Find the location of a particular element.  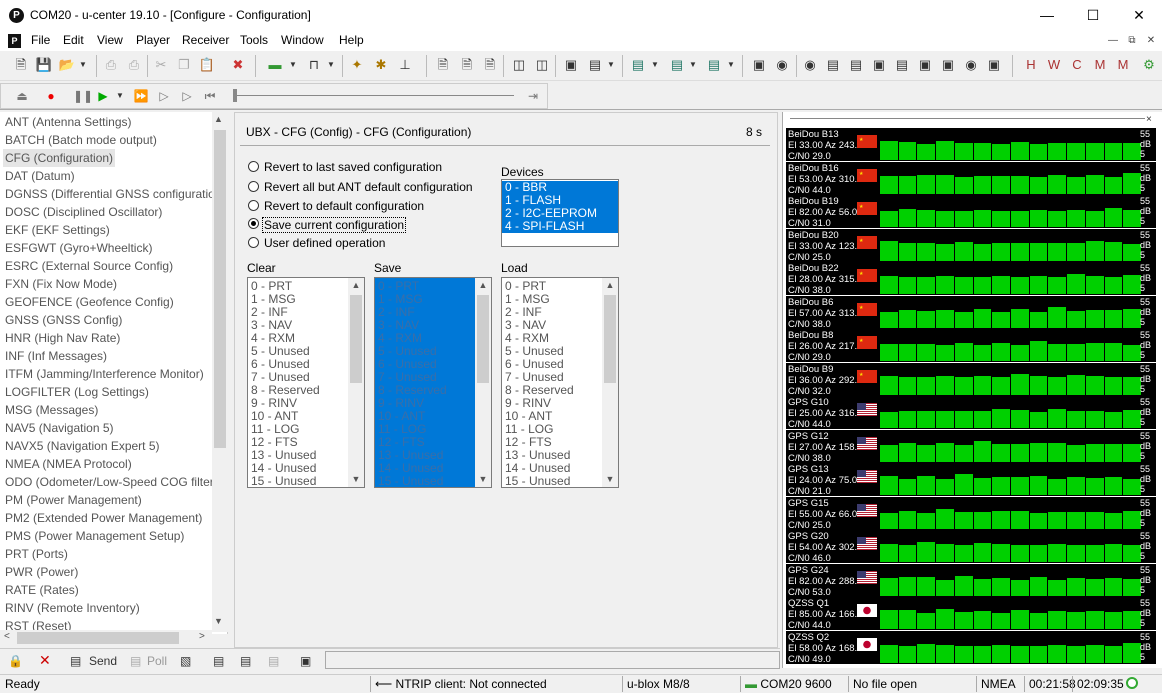

auto-icon: ▧ is located at coordinates (185, 661).